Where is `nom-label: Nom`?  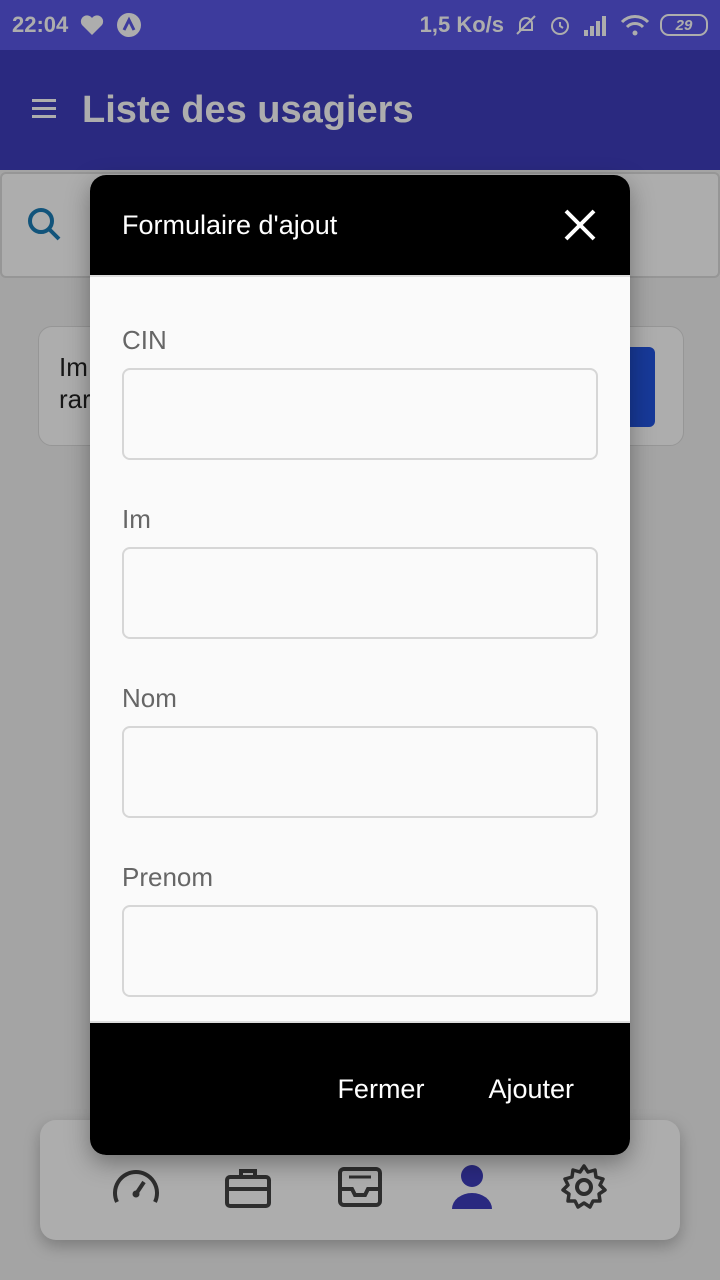 nom-label: Nom is located at coordinates (149, 698).